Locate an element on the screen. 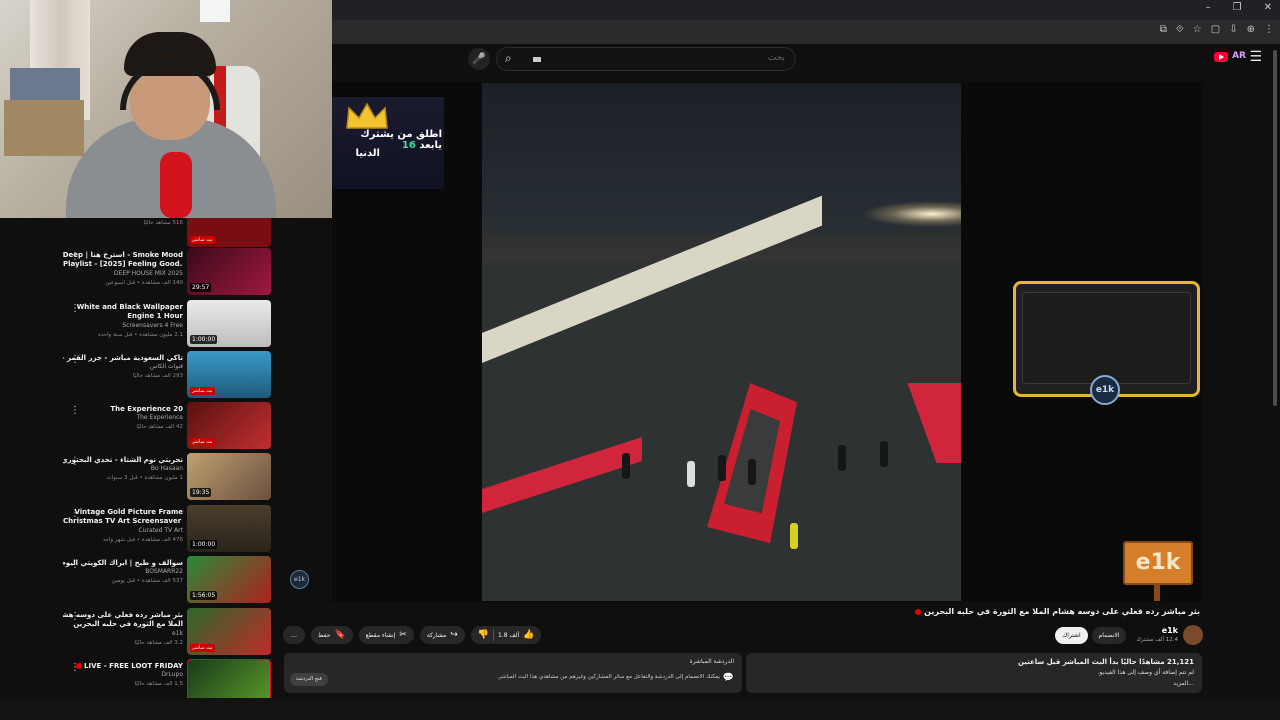 This screenshot has height=720, width=1280. close-icon: ✕ is located at coordinates (1268, 7).